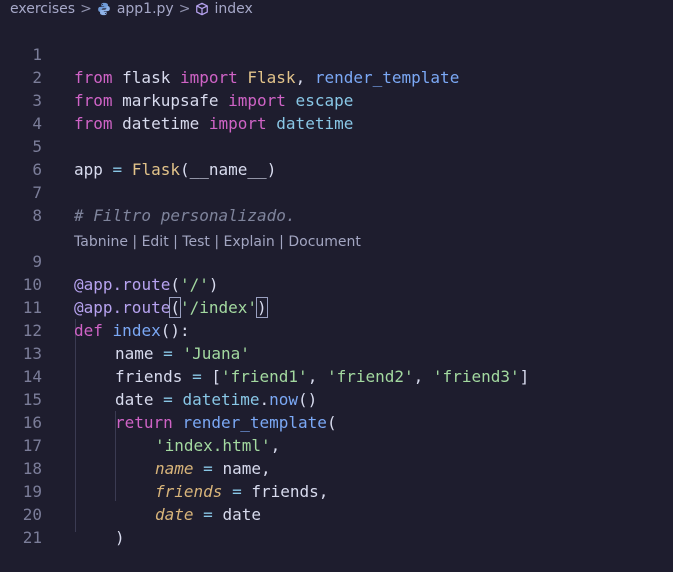  I want to click on breadcrumb-folder: exercises, so click(42, 9).